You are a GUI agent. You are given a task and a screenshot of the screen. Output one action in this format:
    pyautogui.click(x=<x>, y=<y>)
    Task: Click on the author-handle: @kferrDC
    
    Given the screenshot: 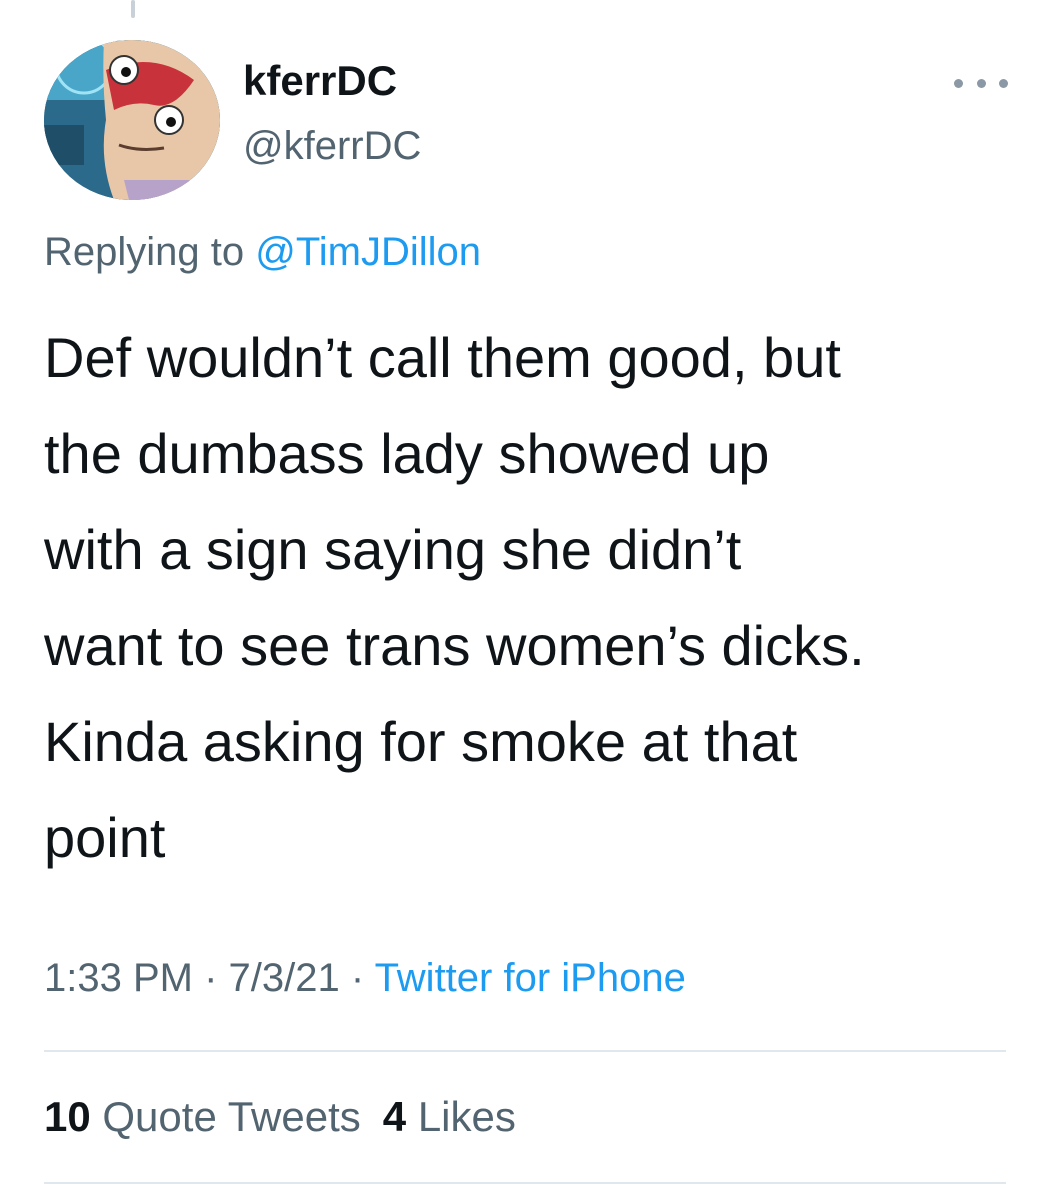 What is the action you would take?
    pyautogui.click(x=332, y=146)
    